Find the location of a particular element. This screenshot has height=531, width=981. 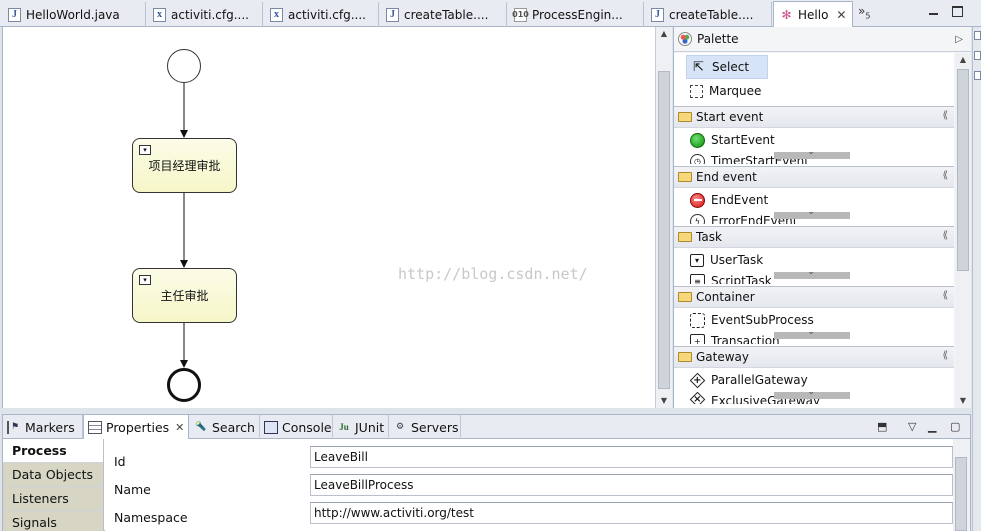

script-task-icon: ≡ is located at coordinates (697, 279).